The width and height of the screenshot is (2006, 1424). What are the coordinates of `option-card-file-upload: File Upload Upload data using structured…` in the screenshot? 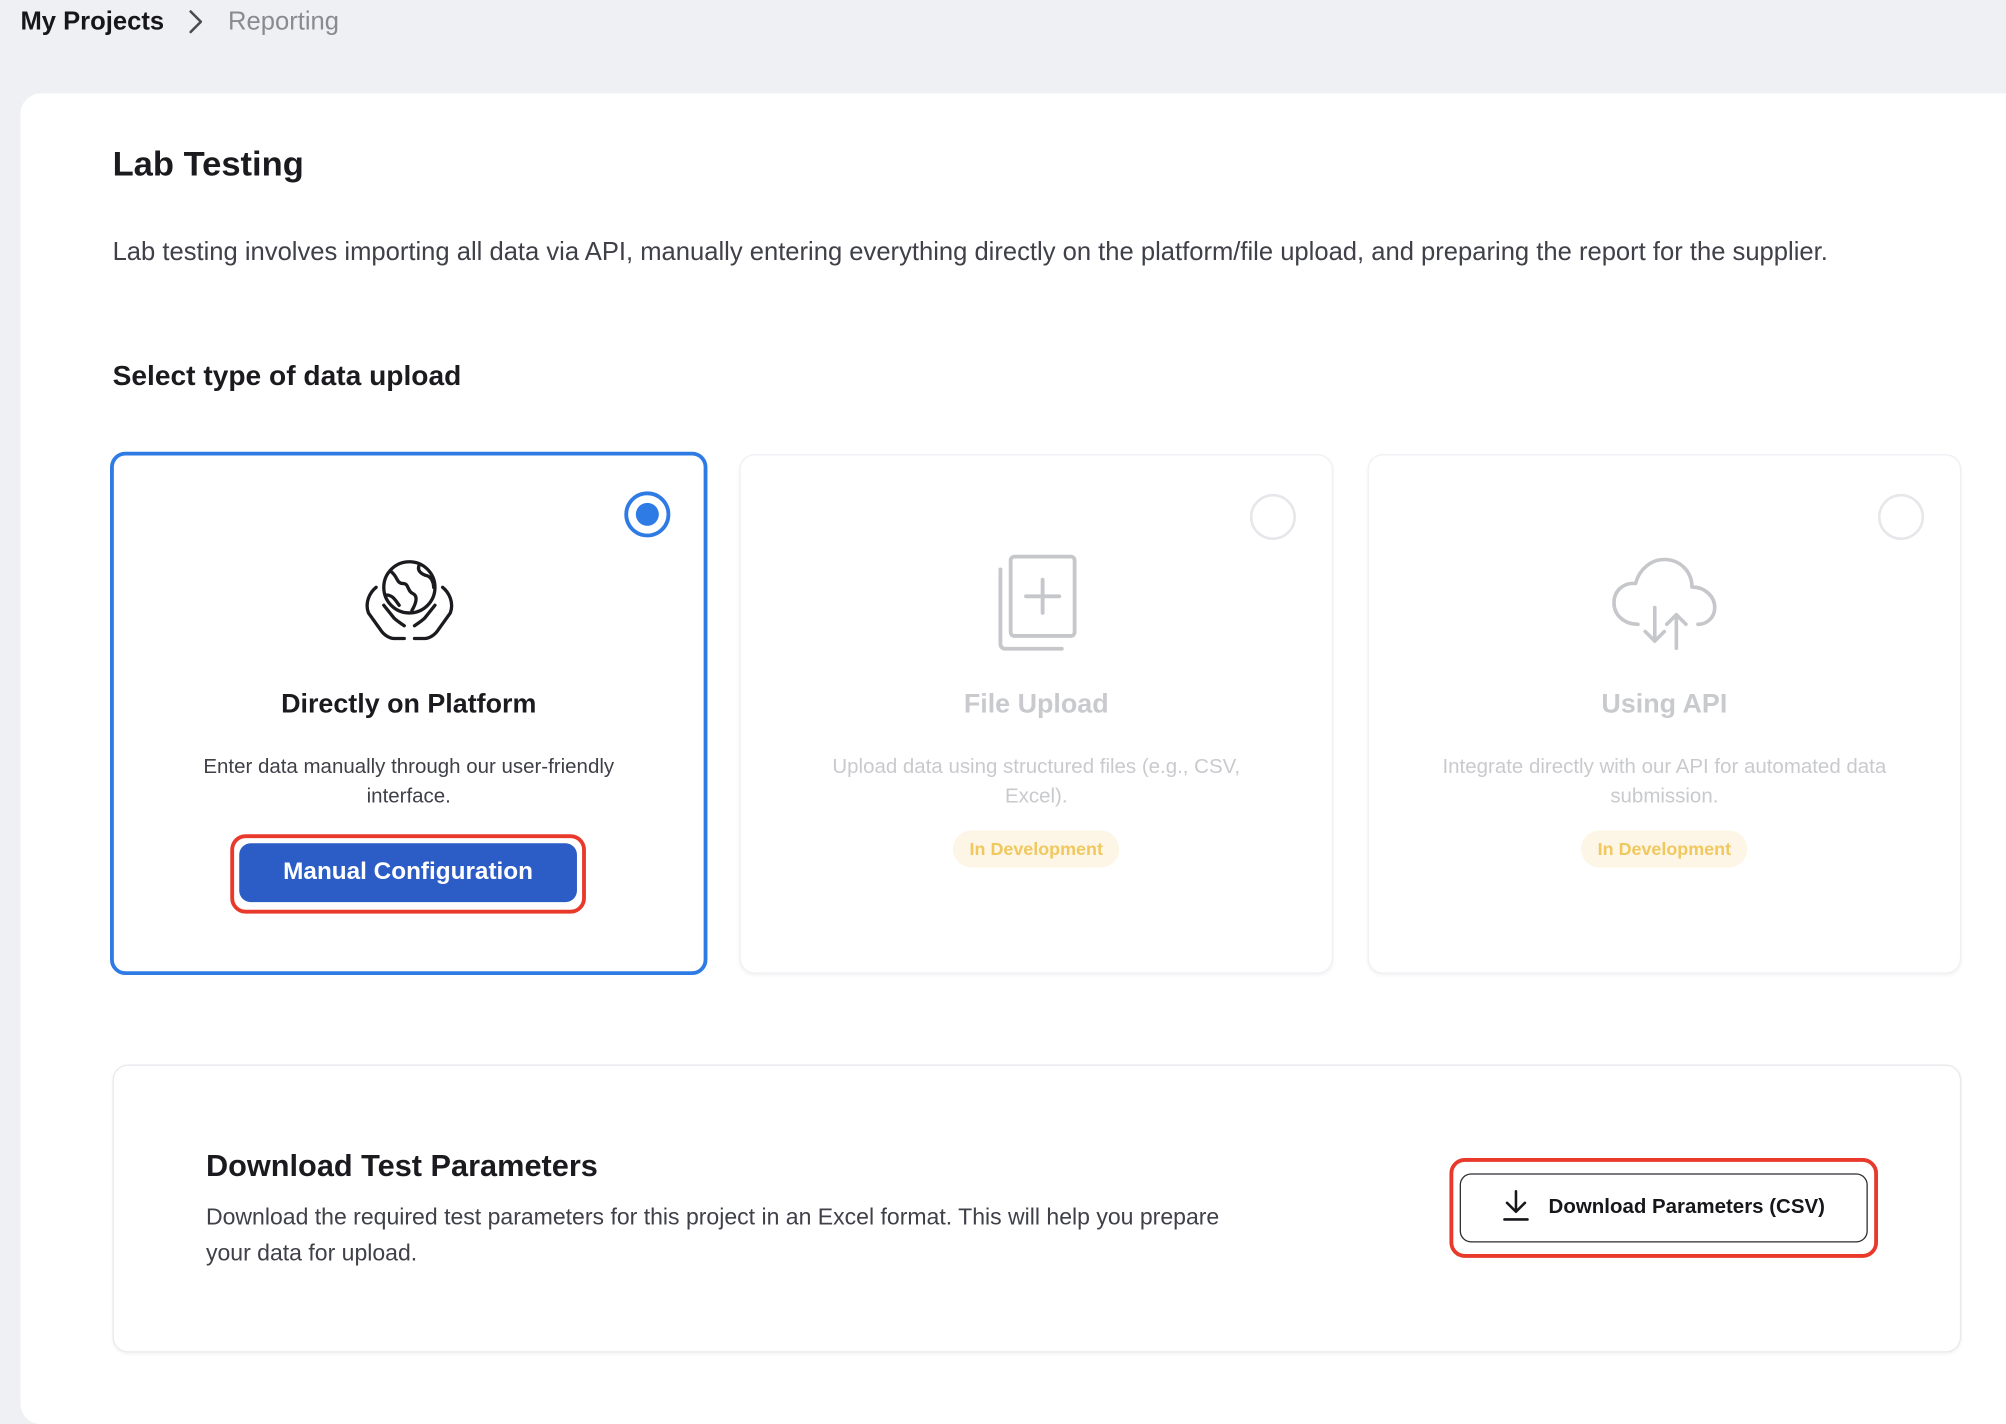 It's located at (1036, 714).